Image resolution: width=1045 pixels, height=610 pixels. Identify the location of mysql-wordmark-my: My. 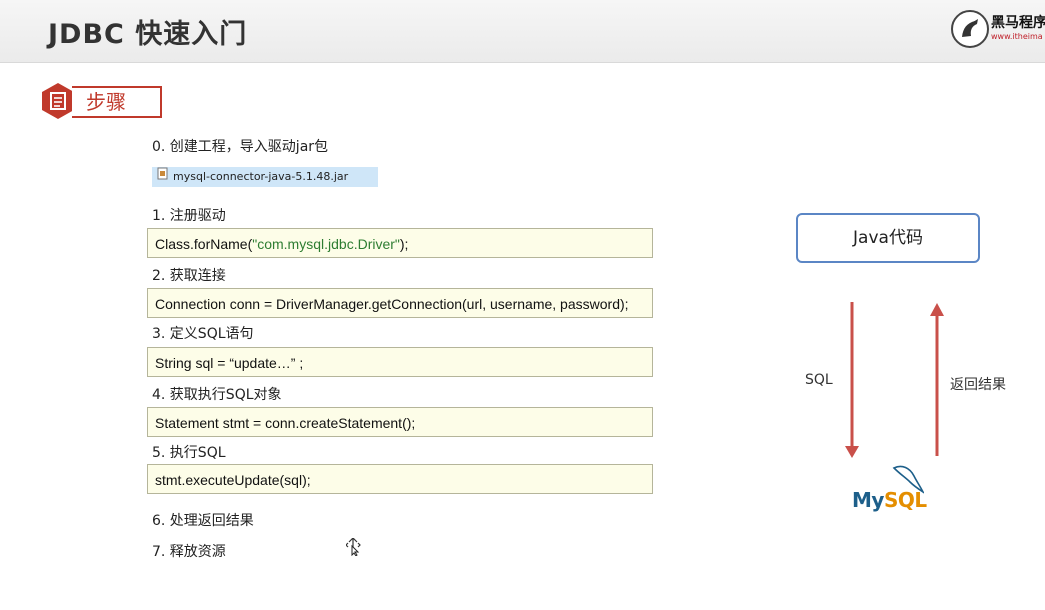
(868, 500).